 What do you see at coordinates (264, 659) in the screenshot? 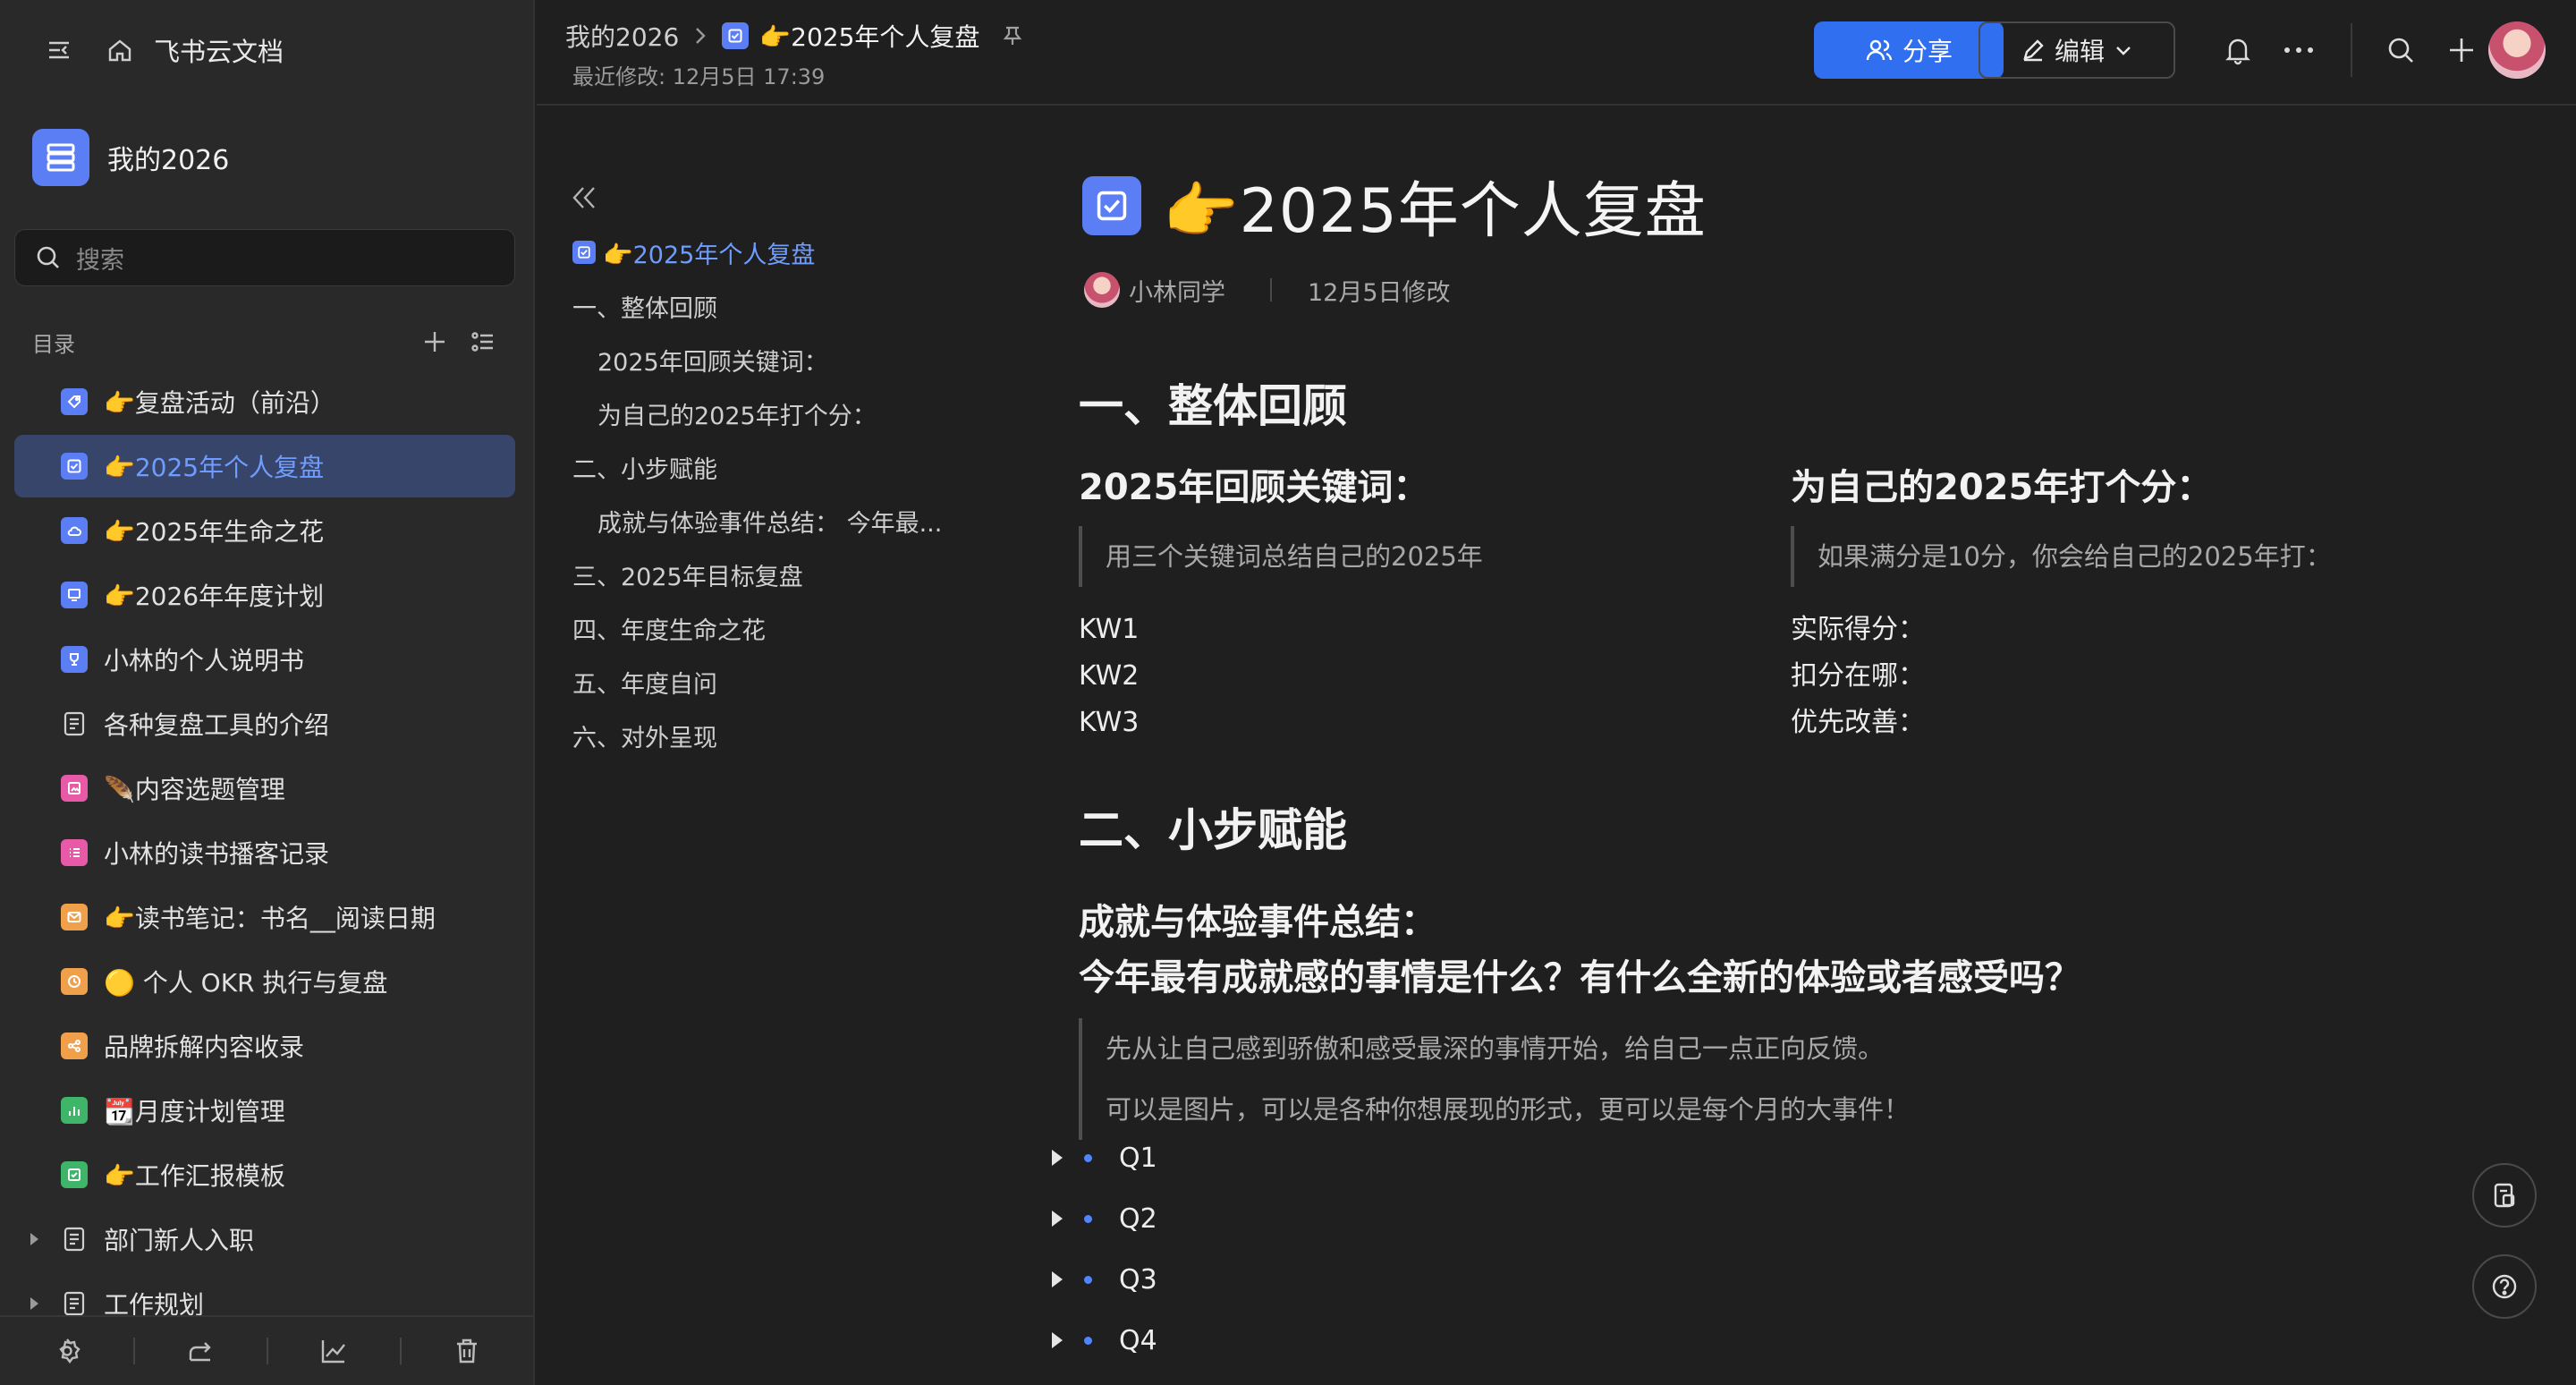
I see `tree-item-personal-manual: 小林的个人说明书` at bounding box center [264, 659].